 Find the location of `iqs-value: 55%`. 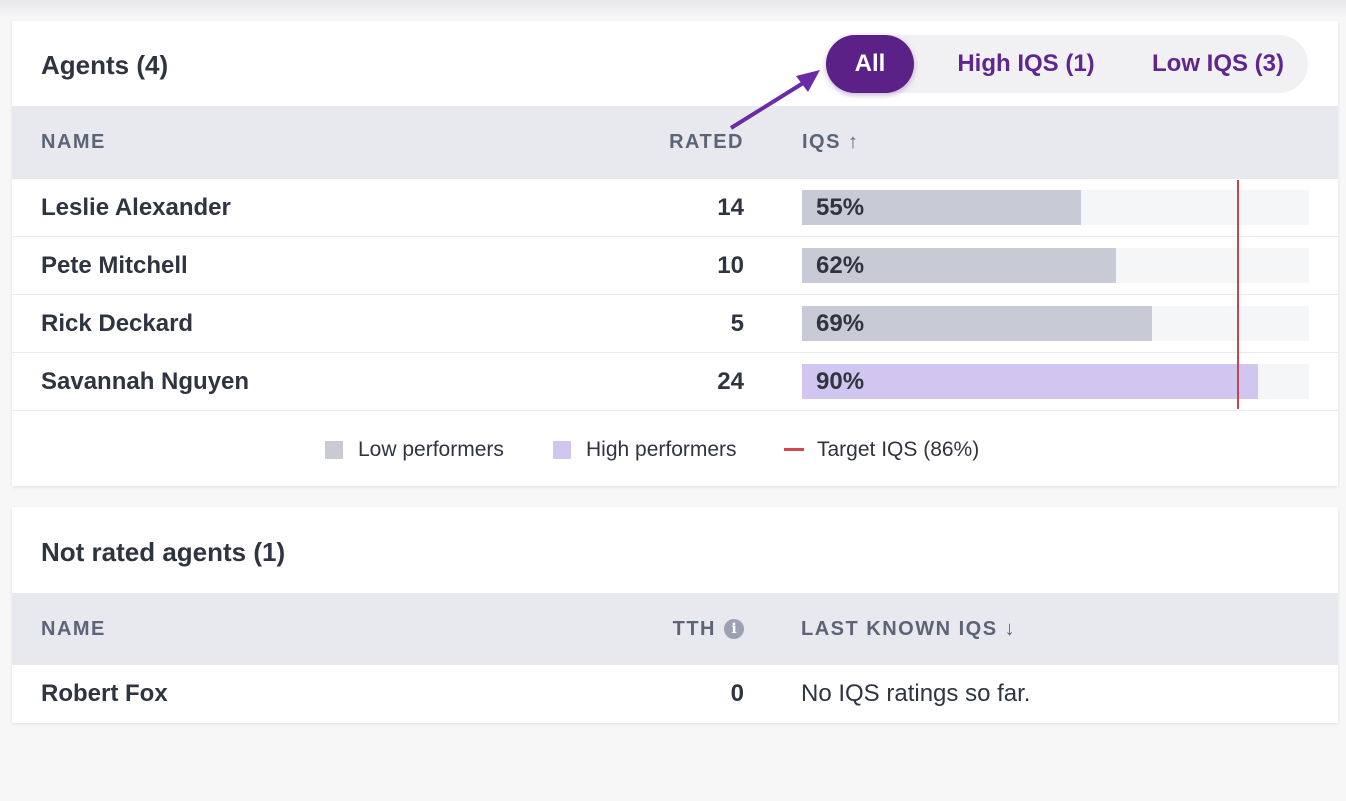

iqs-value: 55% is located at coordinates (840, 207).